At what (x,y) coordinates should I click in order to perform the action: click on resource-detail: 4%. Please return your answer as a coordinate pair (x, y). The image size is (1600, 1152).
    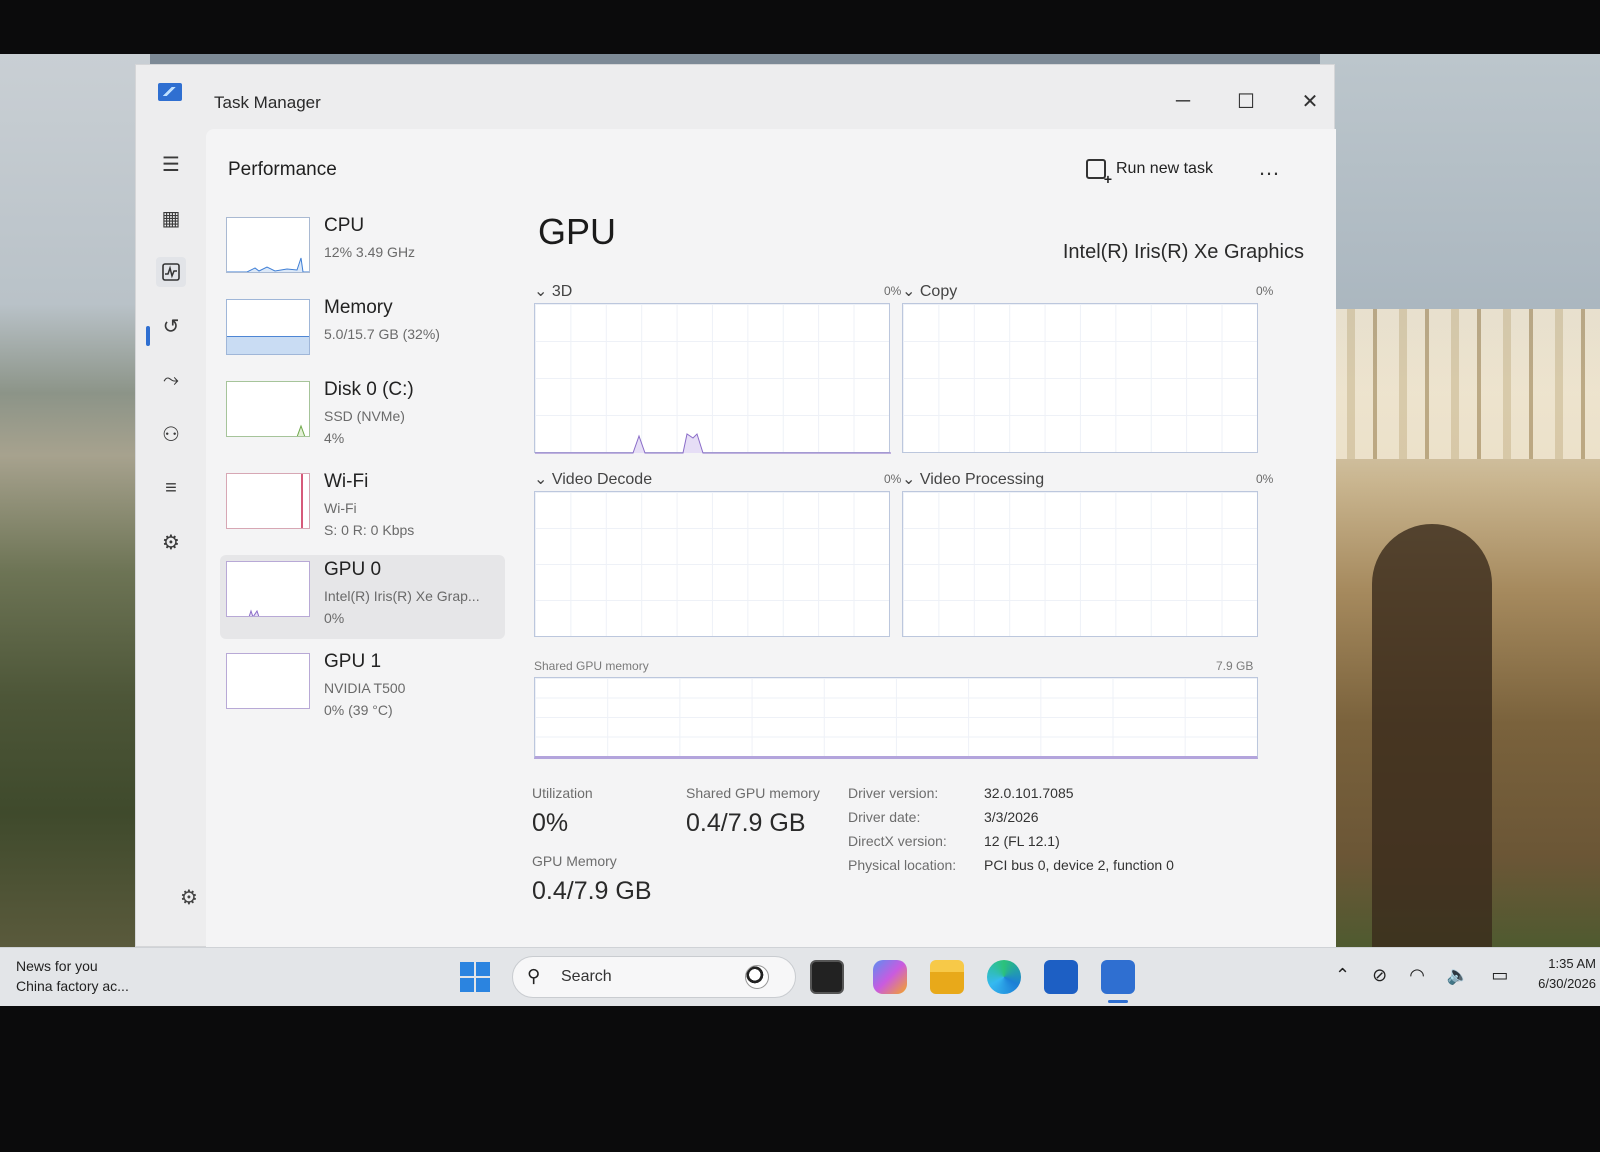
    Looking at the image, I should click on (334, 438).